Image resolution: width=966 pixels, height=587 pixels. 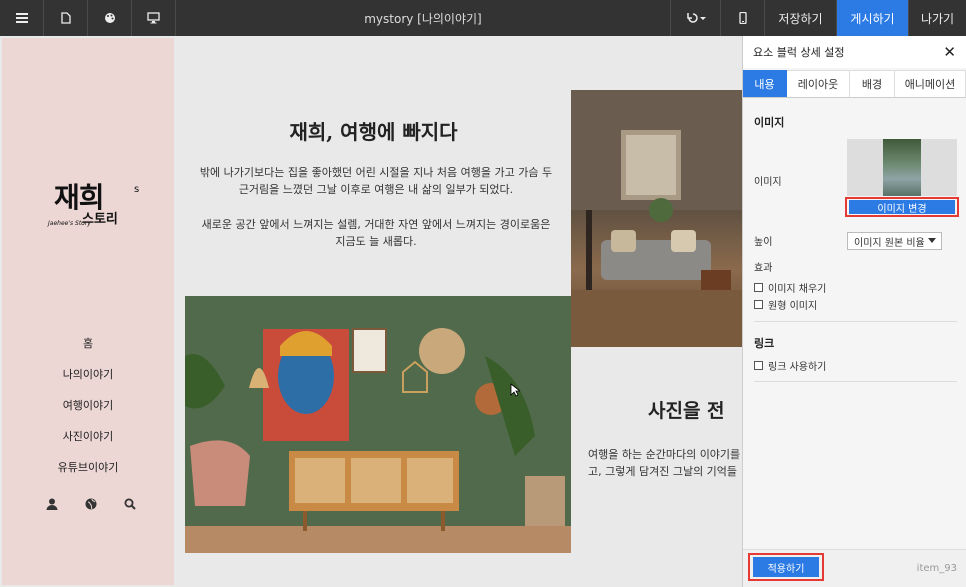 I want to click on close-icon: ✕, so click(x=949, y=52).